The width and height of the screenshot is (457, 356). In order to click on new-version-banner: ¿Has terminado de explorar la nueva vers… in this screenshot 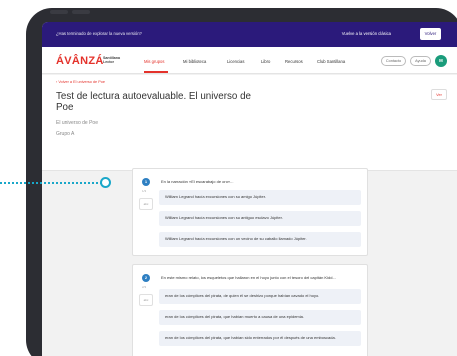, I will do `click(249, 34)`.